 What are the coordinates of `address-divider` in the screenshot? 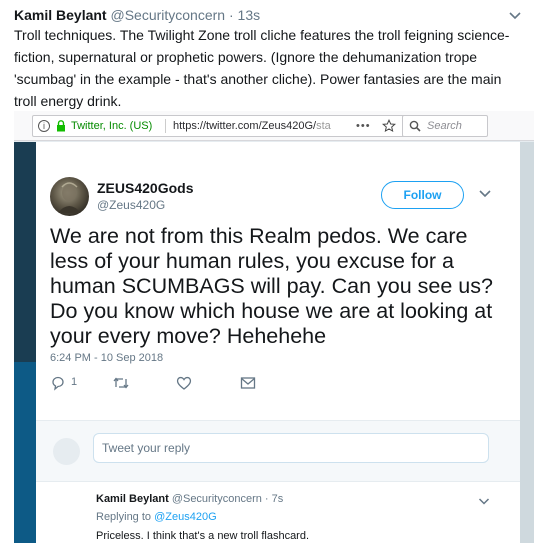 It's located at (165, 126).